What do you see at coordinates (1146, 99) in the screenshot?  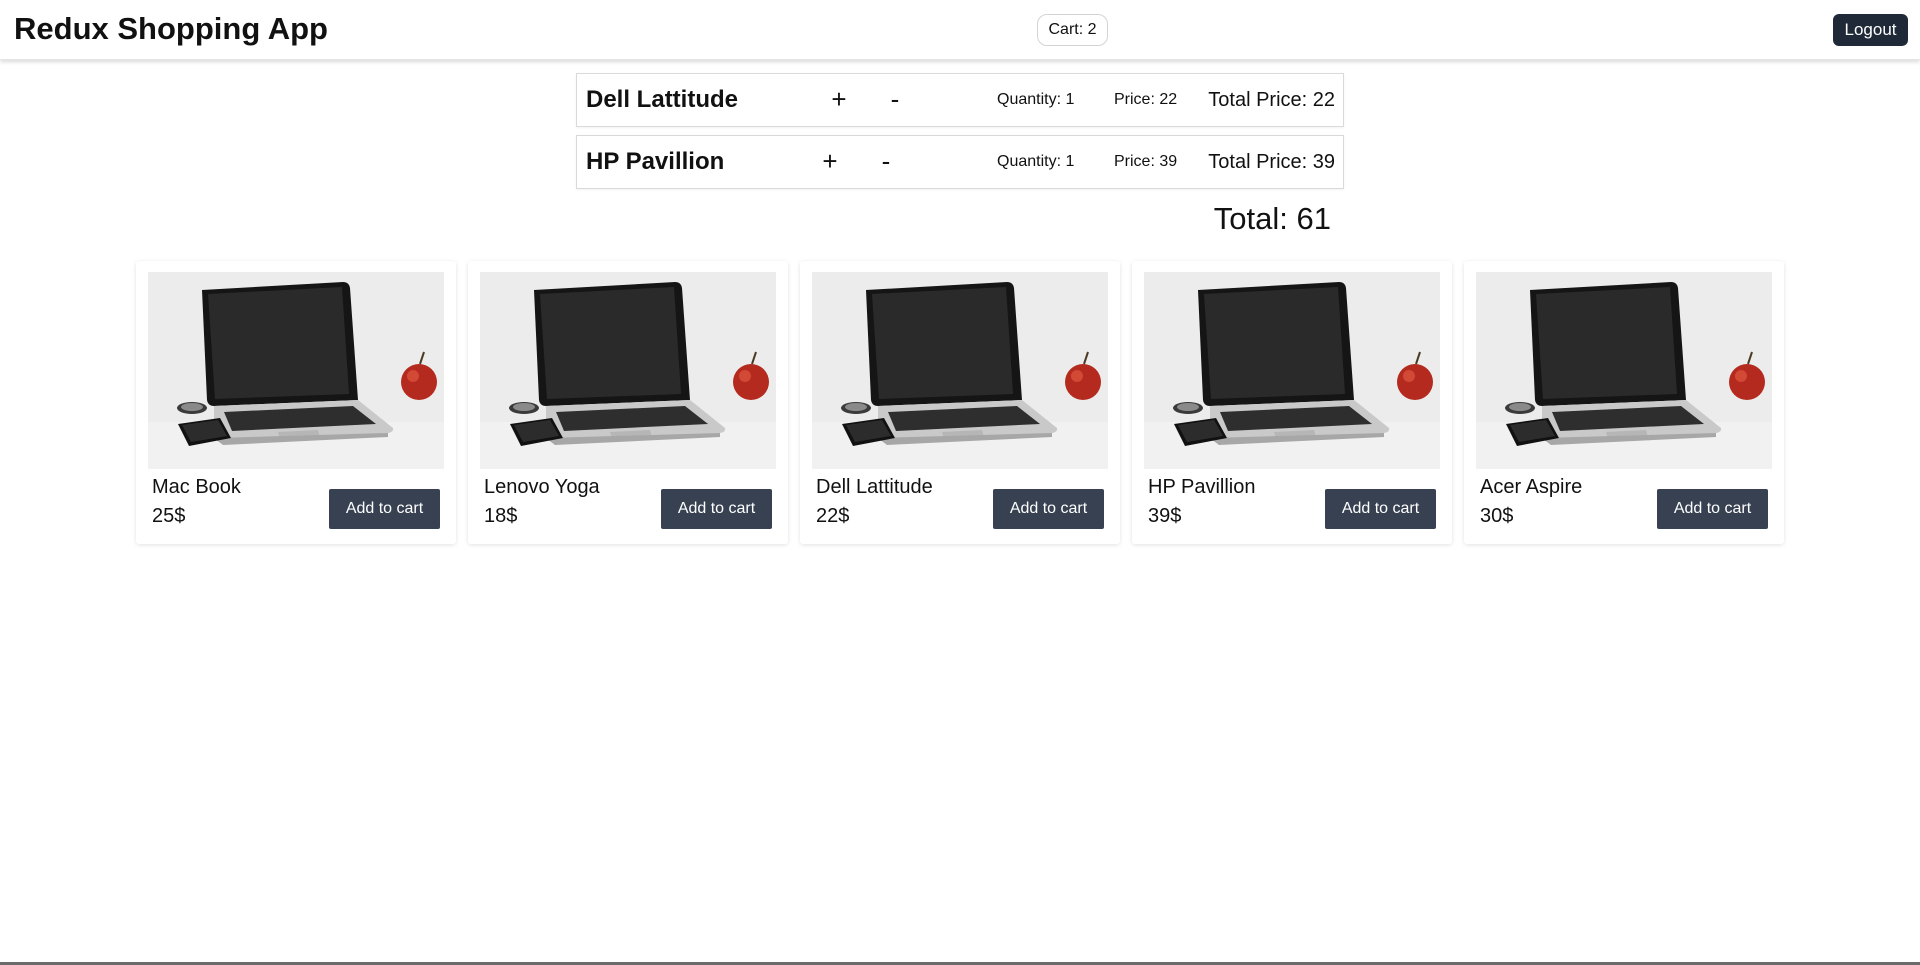 I see `cart-item-price: Price: 22` at bounding box center [1146, 99].